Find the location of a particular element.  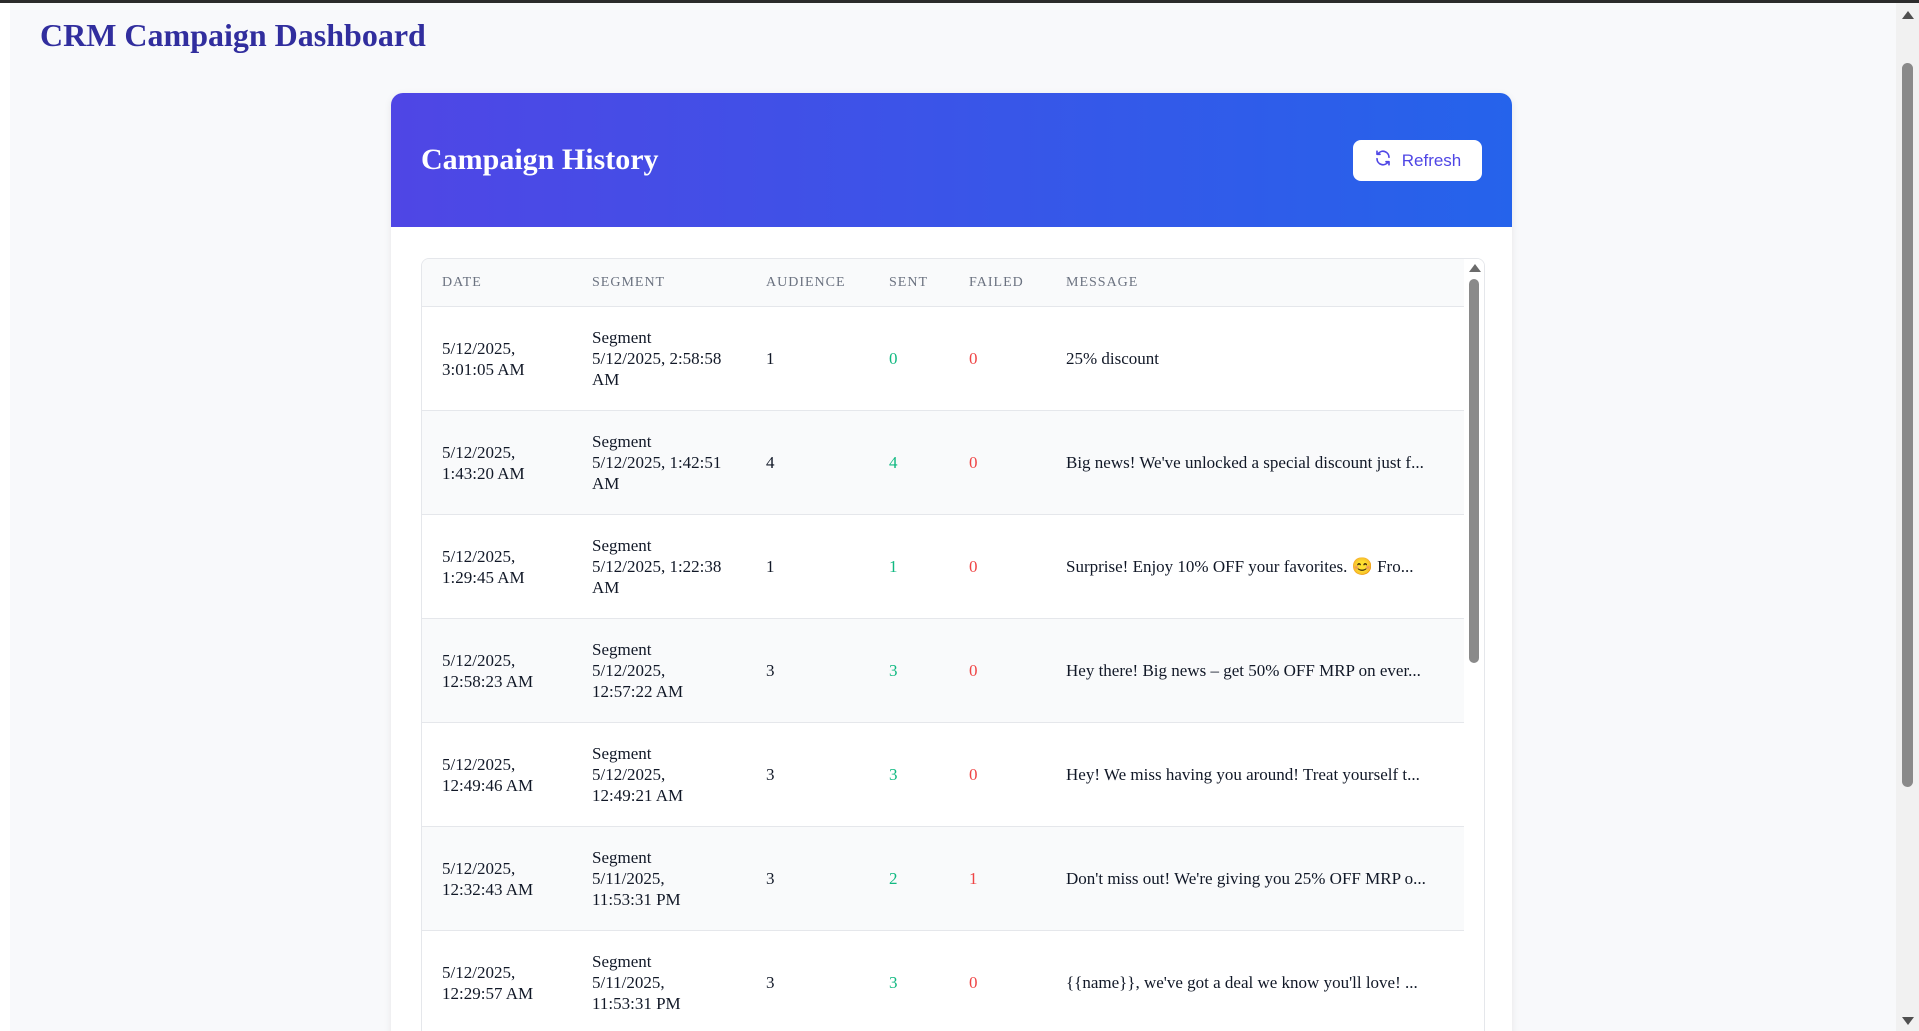

cell-date: 5/12/2025, 12:58:23 AM is located at coordinates (497, 670).